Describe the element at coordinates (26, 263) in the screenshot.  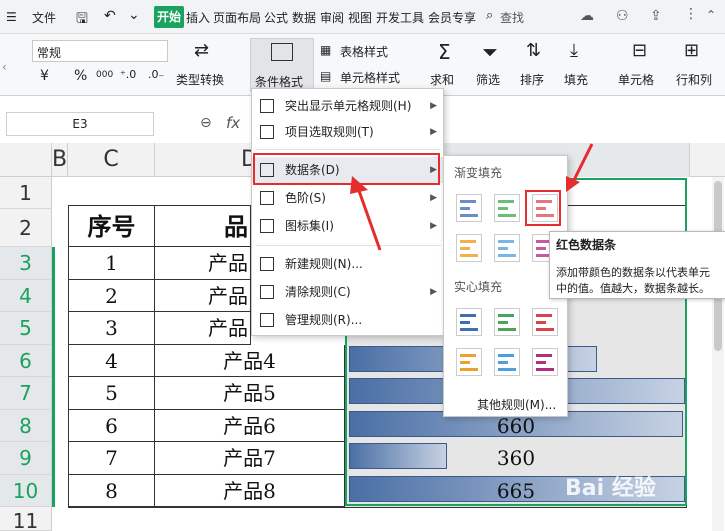
I see `row-header: 3` at that location.